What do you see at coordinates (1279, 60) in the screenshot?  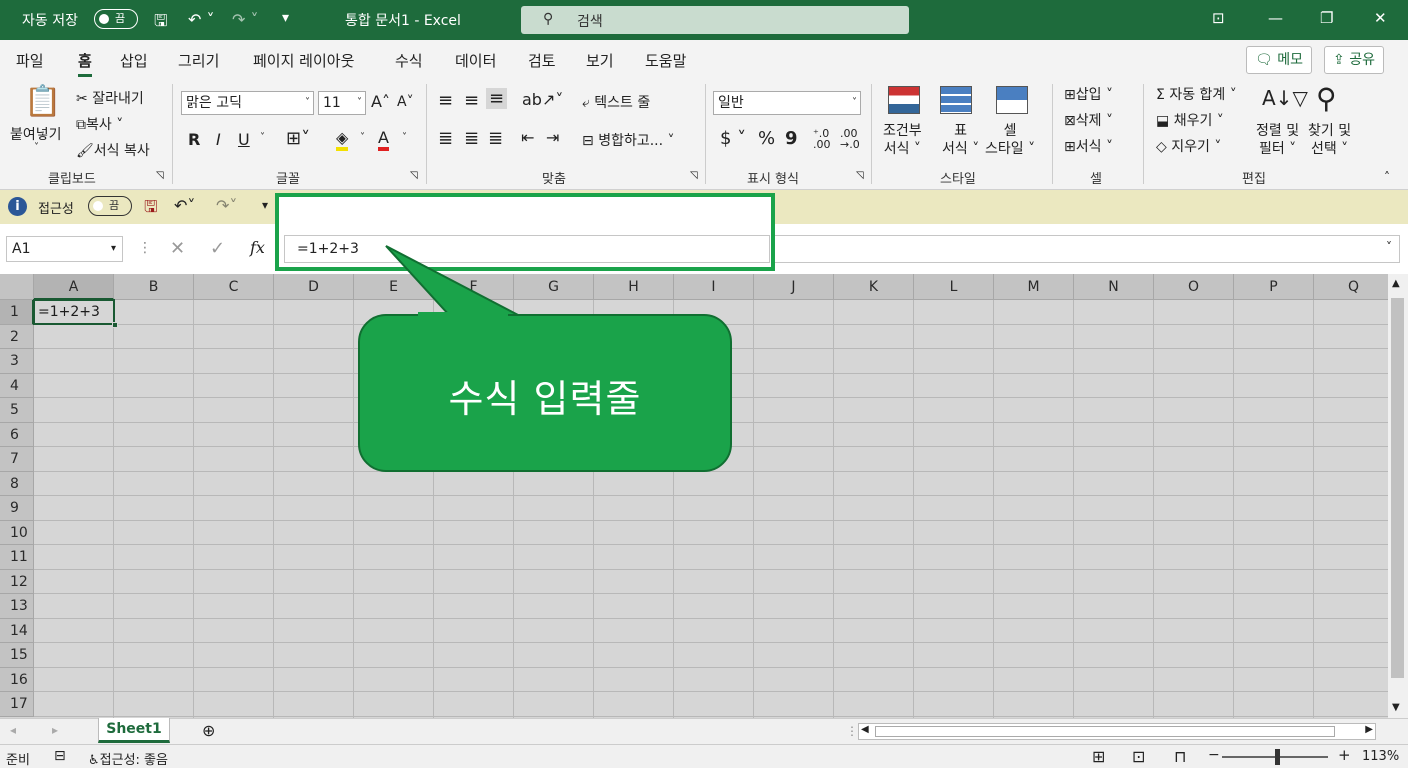 I see `memo-button: 🗨 메모` at bounding box center [1279, 60].